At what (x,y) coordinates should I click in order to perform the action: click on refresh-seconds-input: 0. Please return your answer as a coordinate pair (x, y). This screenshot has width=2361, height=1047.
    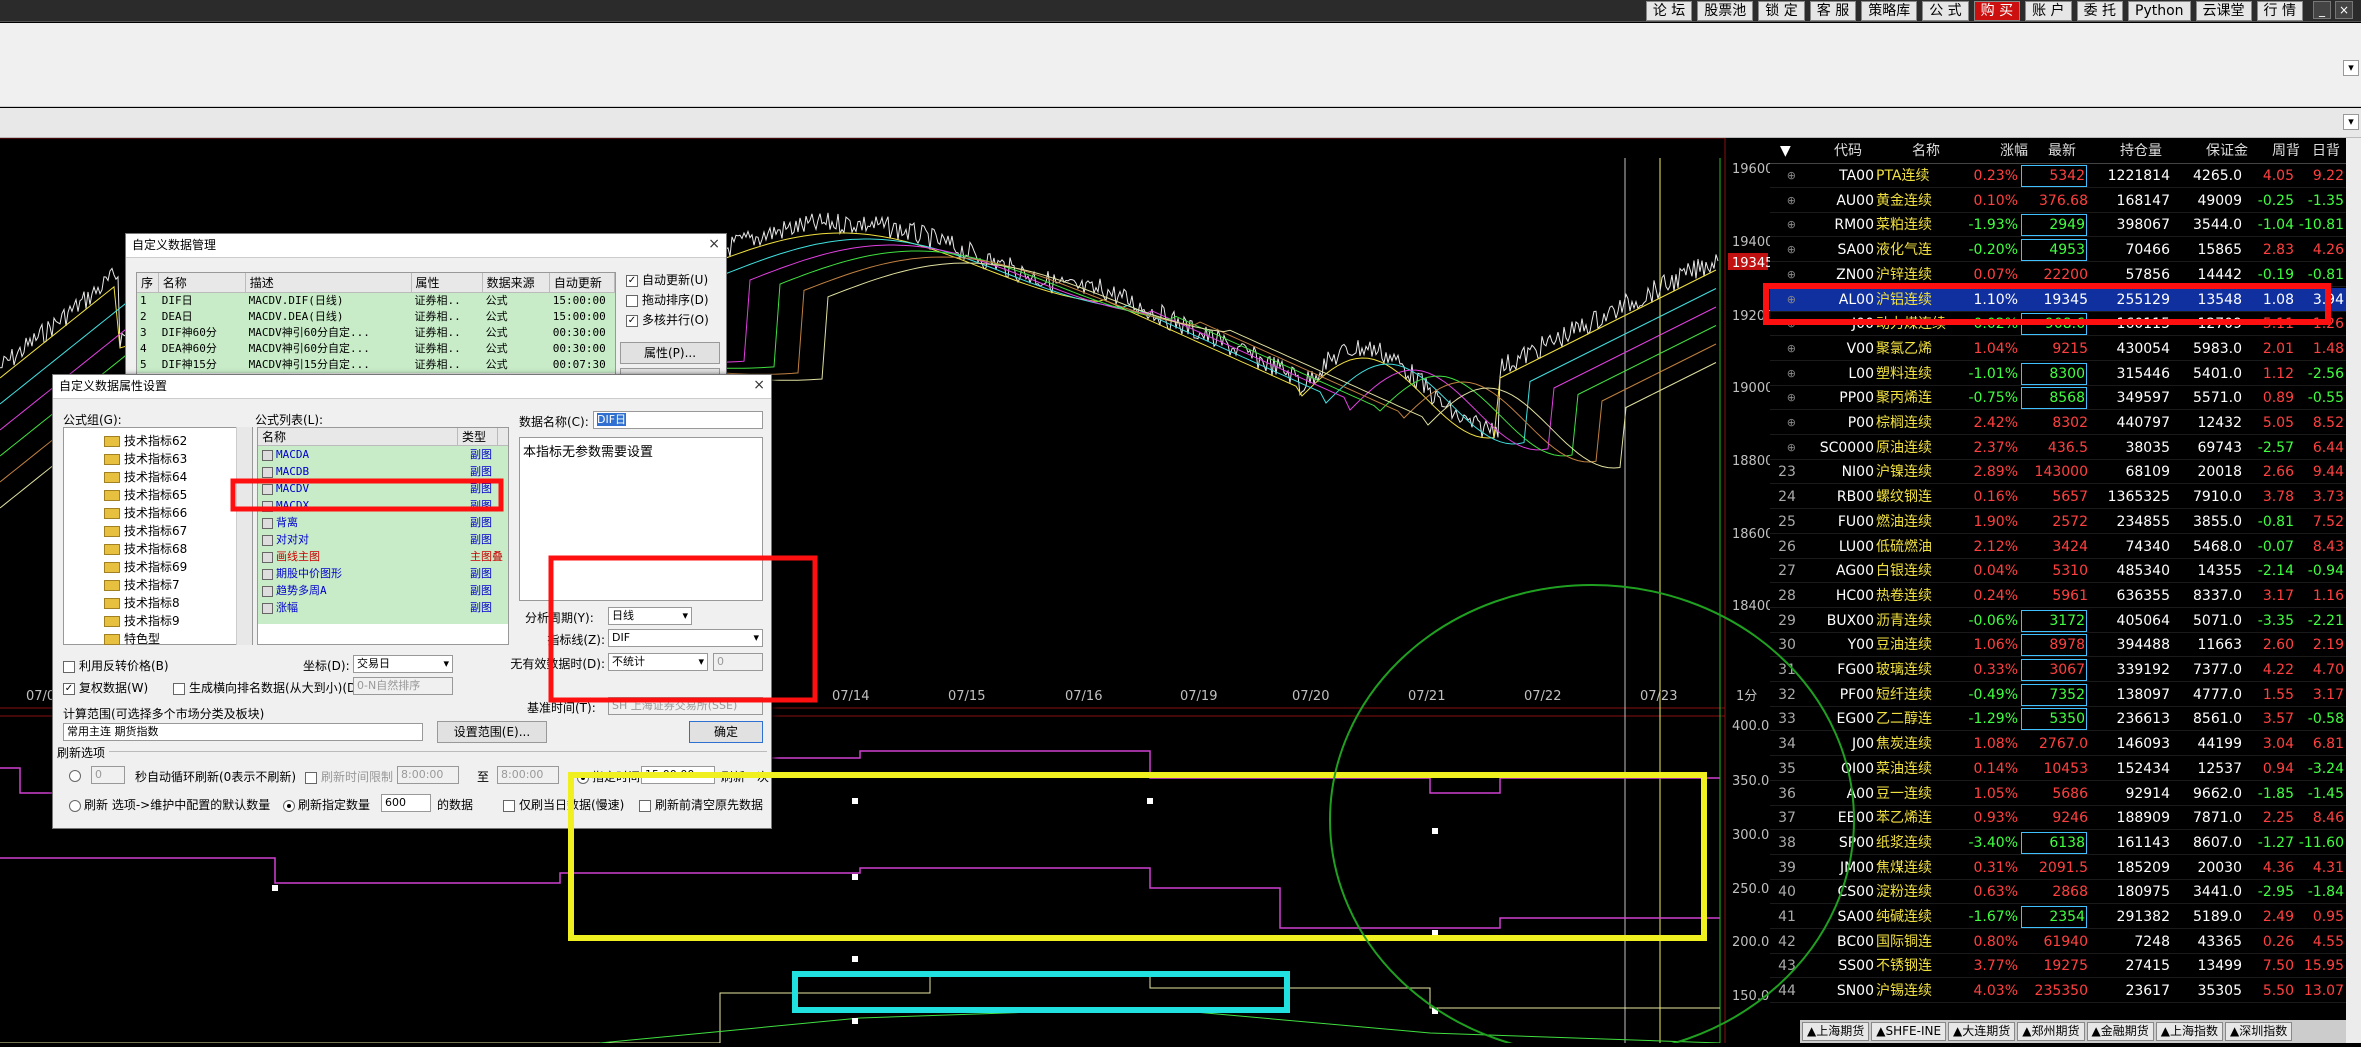
    Looking at the image, I should click on (108, 775).